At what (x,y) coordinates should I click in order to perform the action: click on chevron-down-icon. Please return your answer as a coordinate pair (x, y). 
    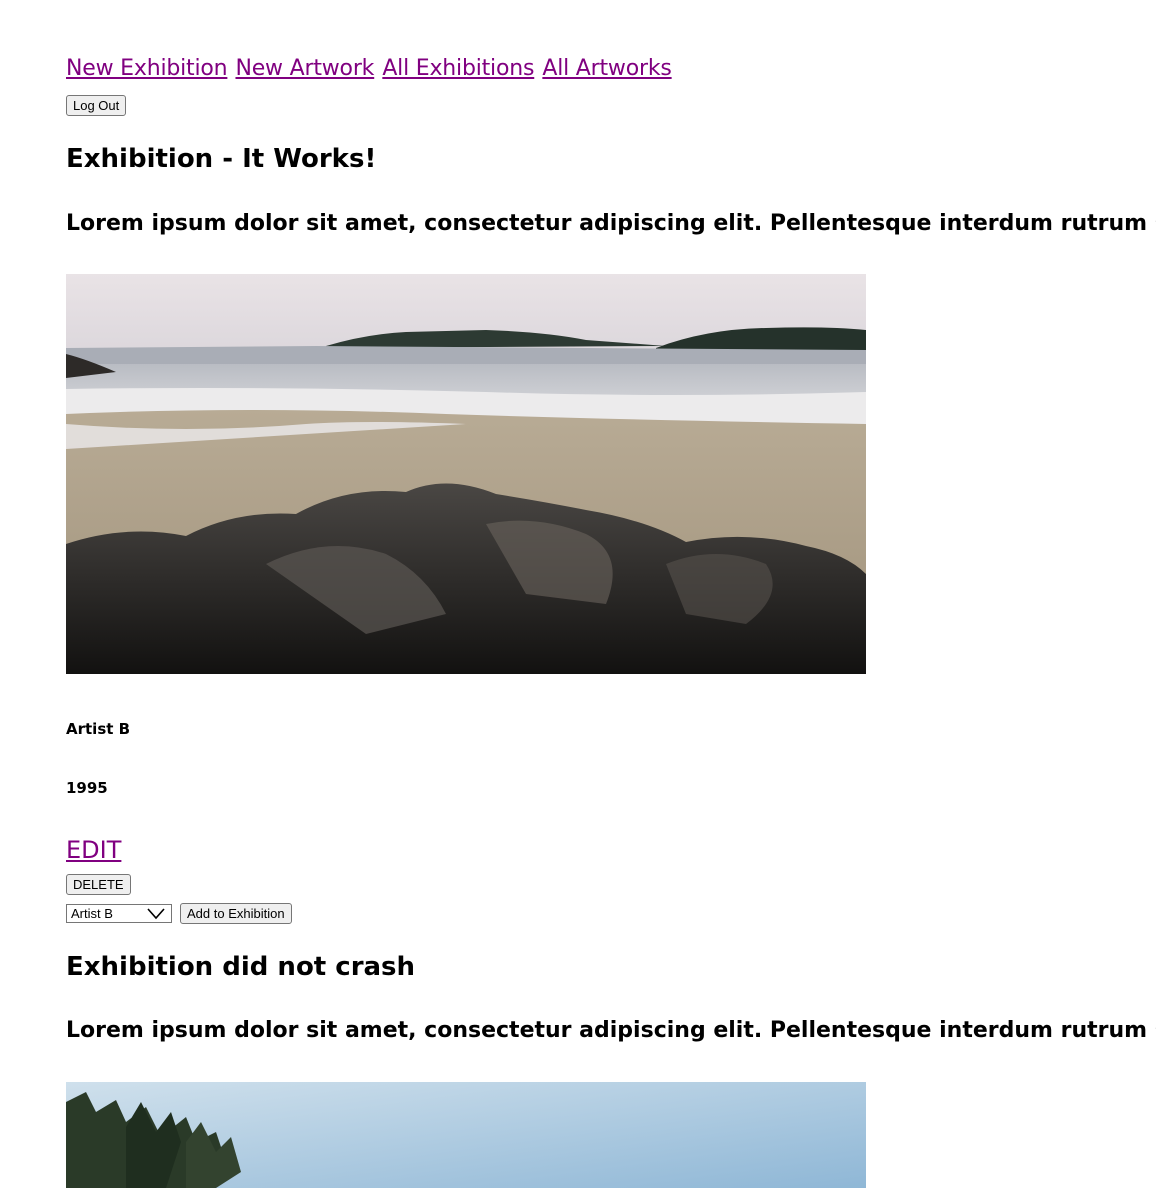
    Looking at the image, I should click on (156, 914).